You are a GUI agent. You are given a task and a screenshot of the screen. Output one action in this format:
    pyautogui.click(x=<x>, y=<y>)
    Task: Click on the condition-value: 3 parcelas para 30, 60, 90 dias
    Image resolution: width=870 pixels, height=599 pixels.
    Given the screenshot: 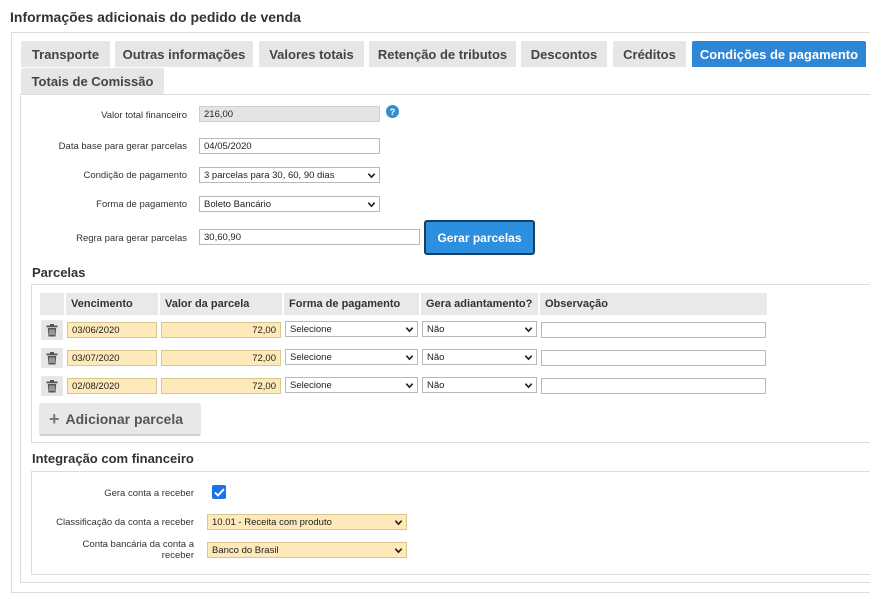 What is the action you would take?
    pyautogui.click(x=269, y=175)
    